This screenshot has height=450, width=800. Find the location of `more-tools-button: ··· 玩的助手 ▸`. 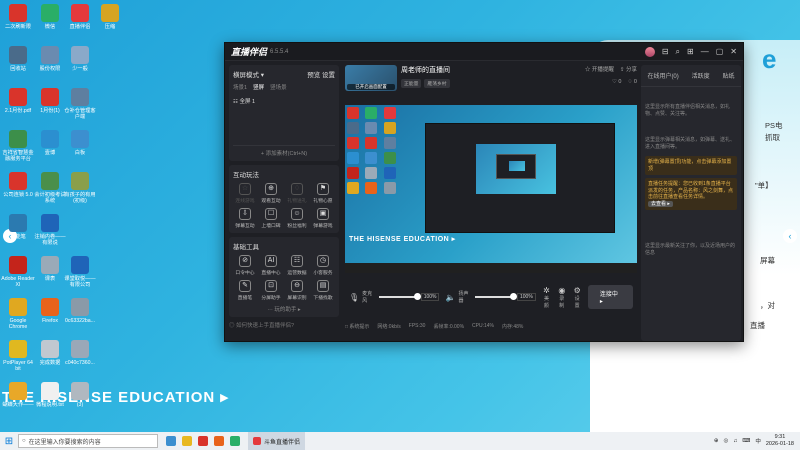

more-tools-button: ··· 玩的助手 ▸ is located at coordinates (284, 309).